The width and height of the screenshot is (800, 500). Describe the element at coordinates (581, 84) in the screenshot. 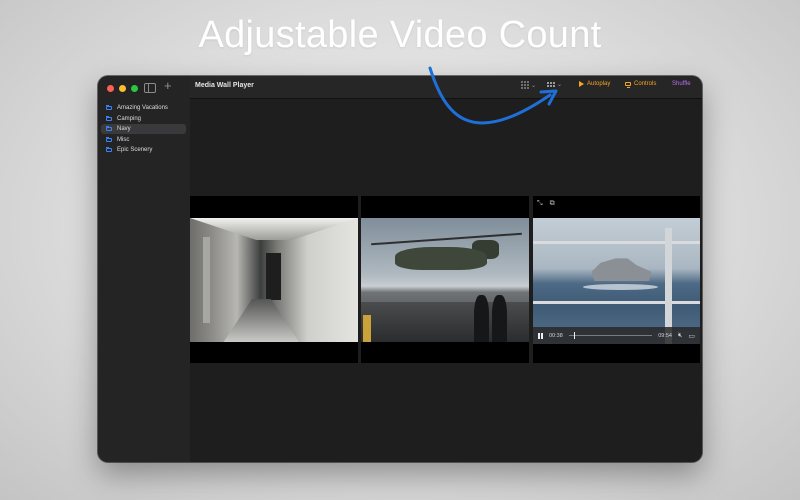

I see `play-icon` at that location.